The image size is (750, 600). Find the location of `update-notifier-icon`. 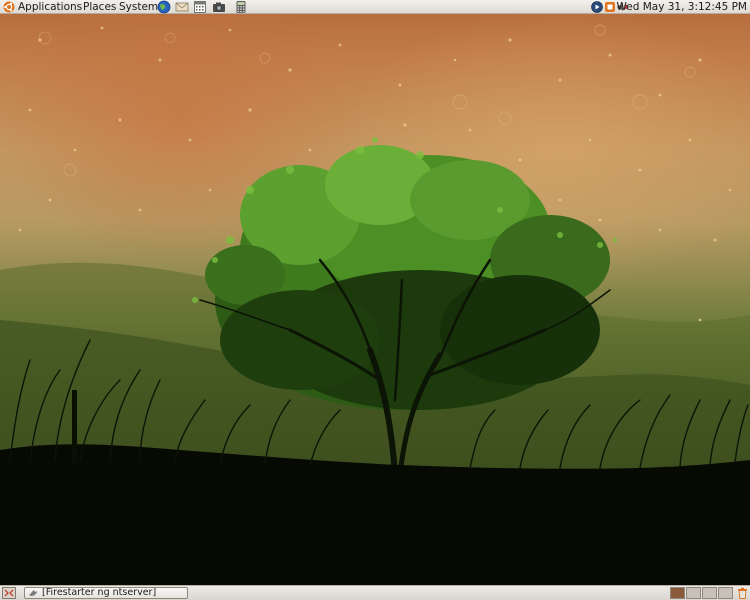

update-notifier-icon is located at coordinates (610, 7).